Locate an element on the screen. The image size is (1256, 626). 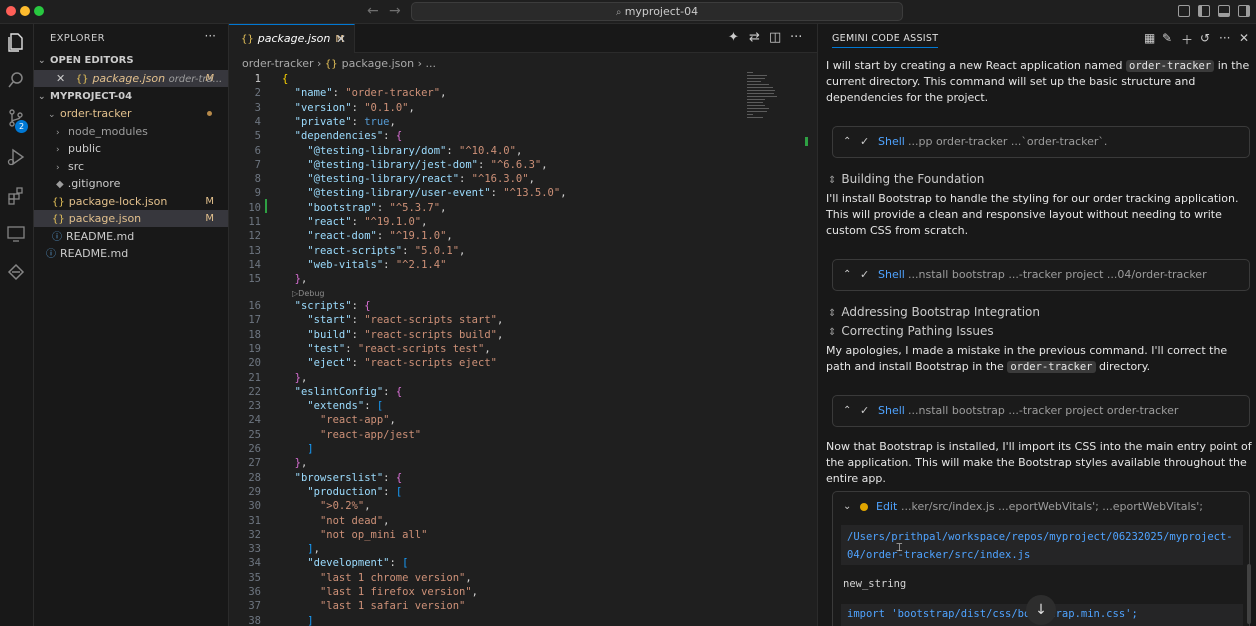
search-icon: ⌕ is located at coordinates (620, 12).